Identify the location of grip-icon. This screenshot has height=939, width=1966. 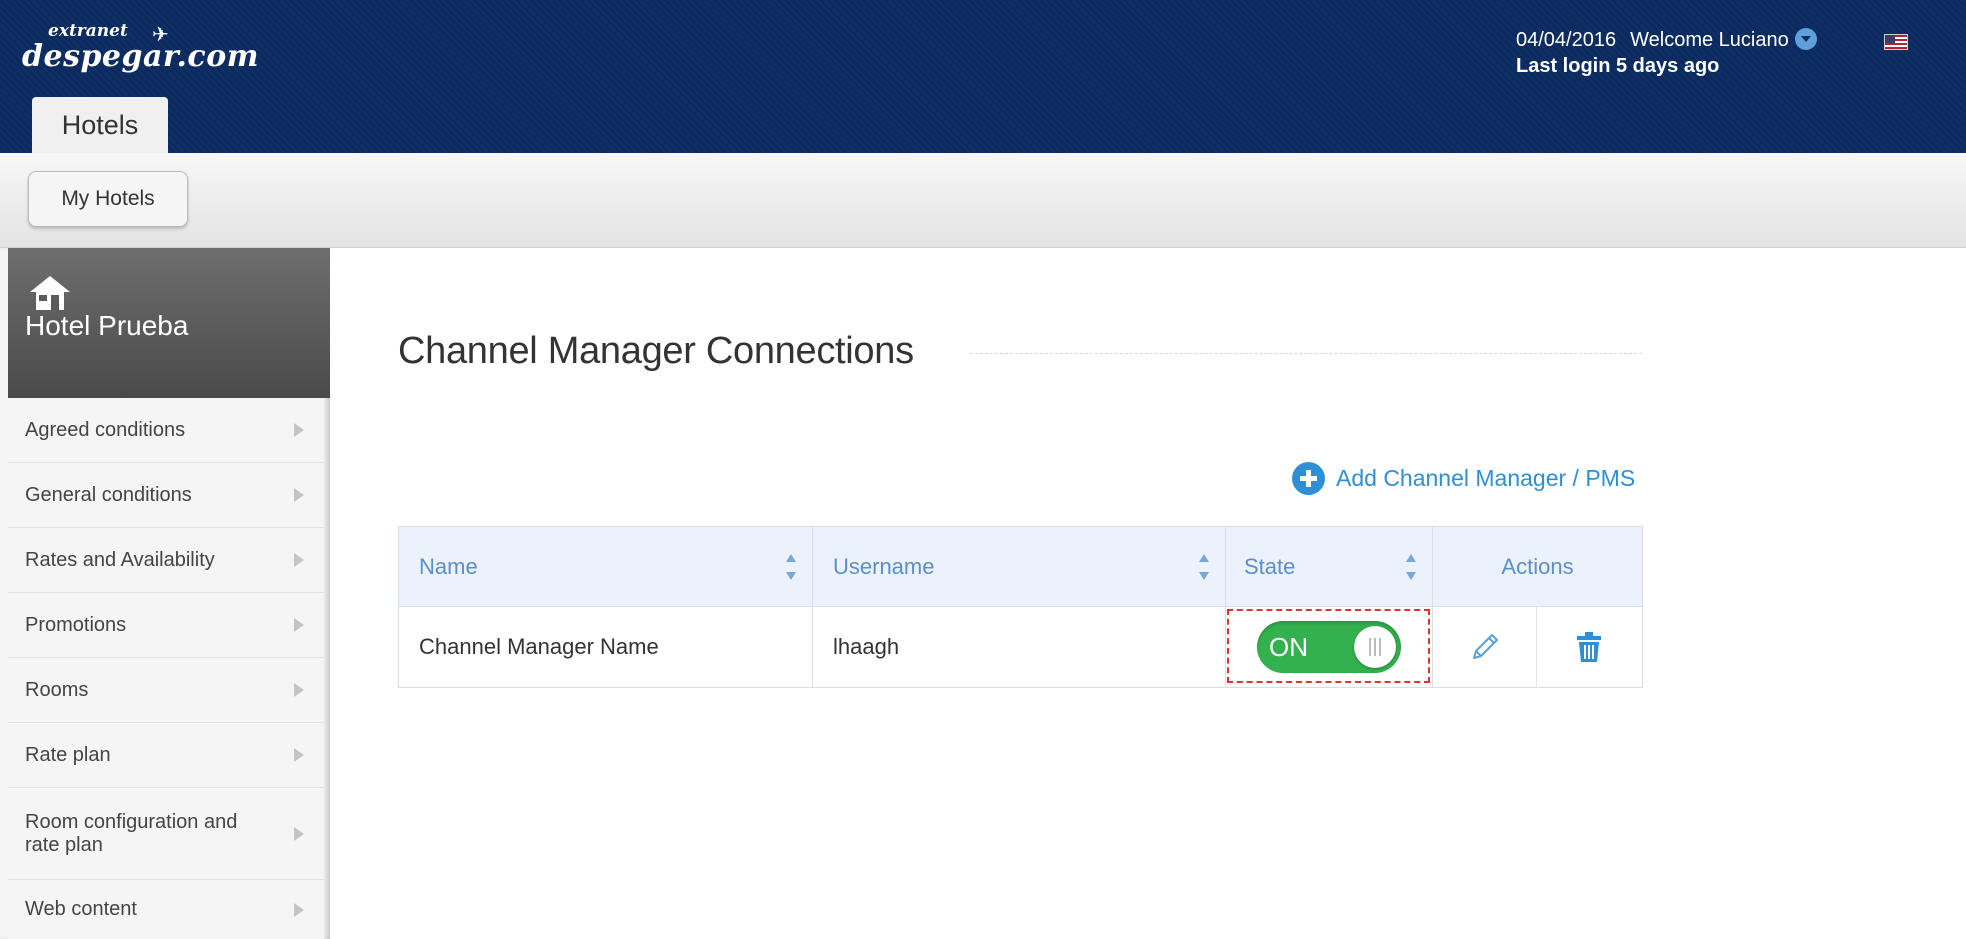
(1375, 647).